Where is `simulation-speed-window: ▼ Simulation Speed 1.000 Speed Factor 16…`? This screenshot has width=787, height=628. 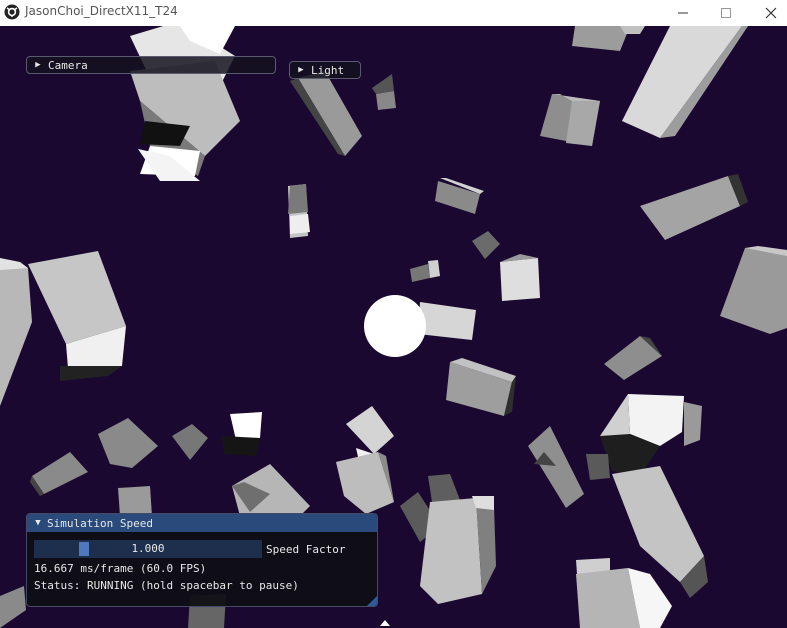
simulation-speed-window: ▼ Simulation Speed 1.000 Speed Factor 16… is located at coordinates (202, 560).